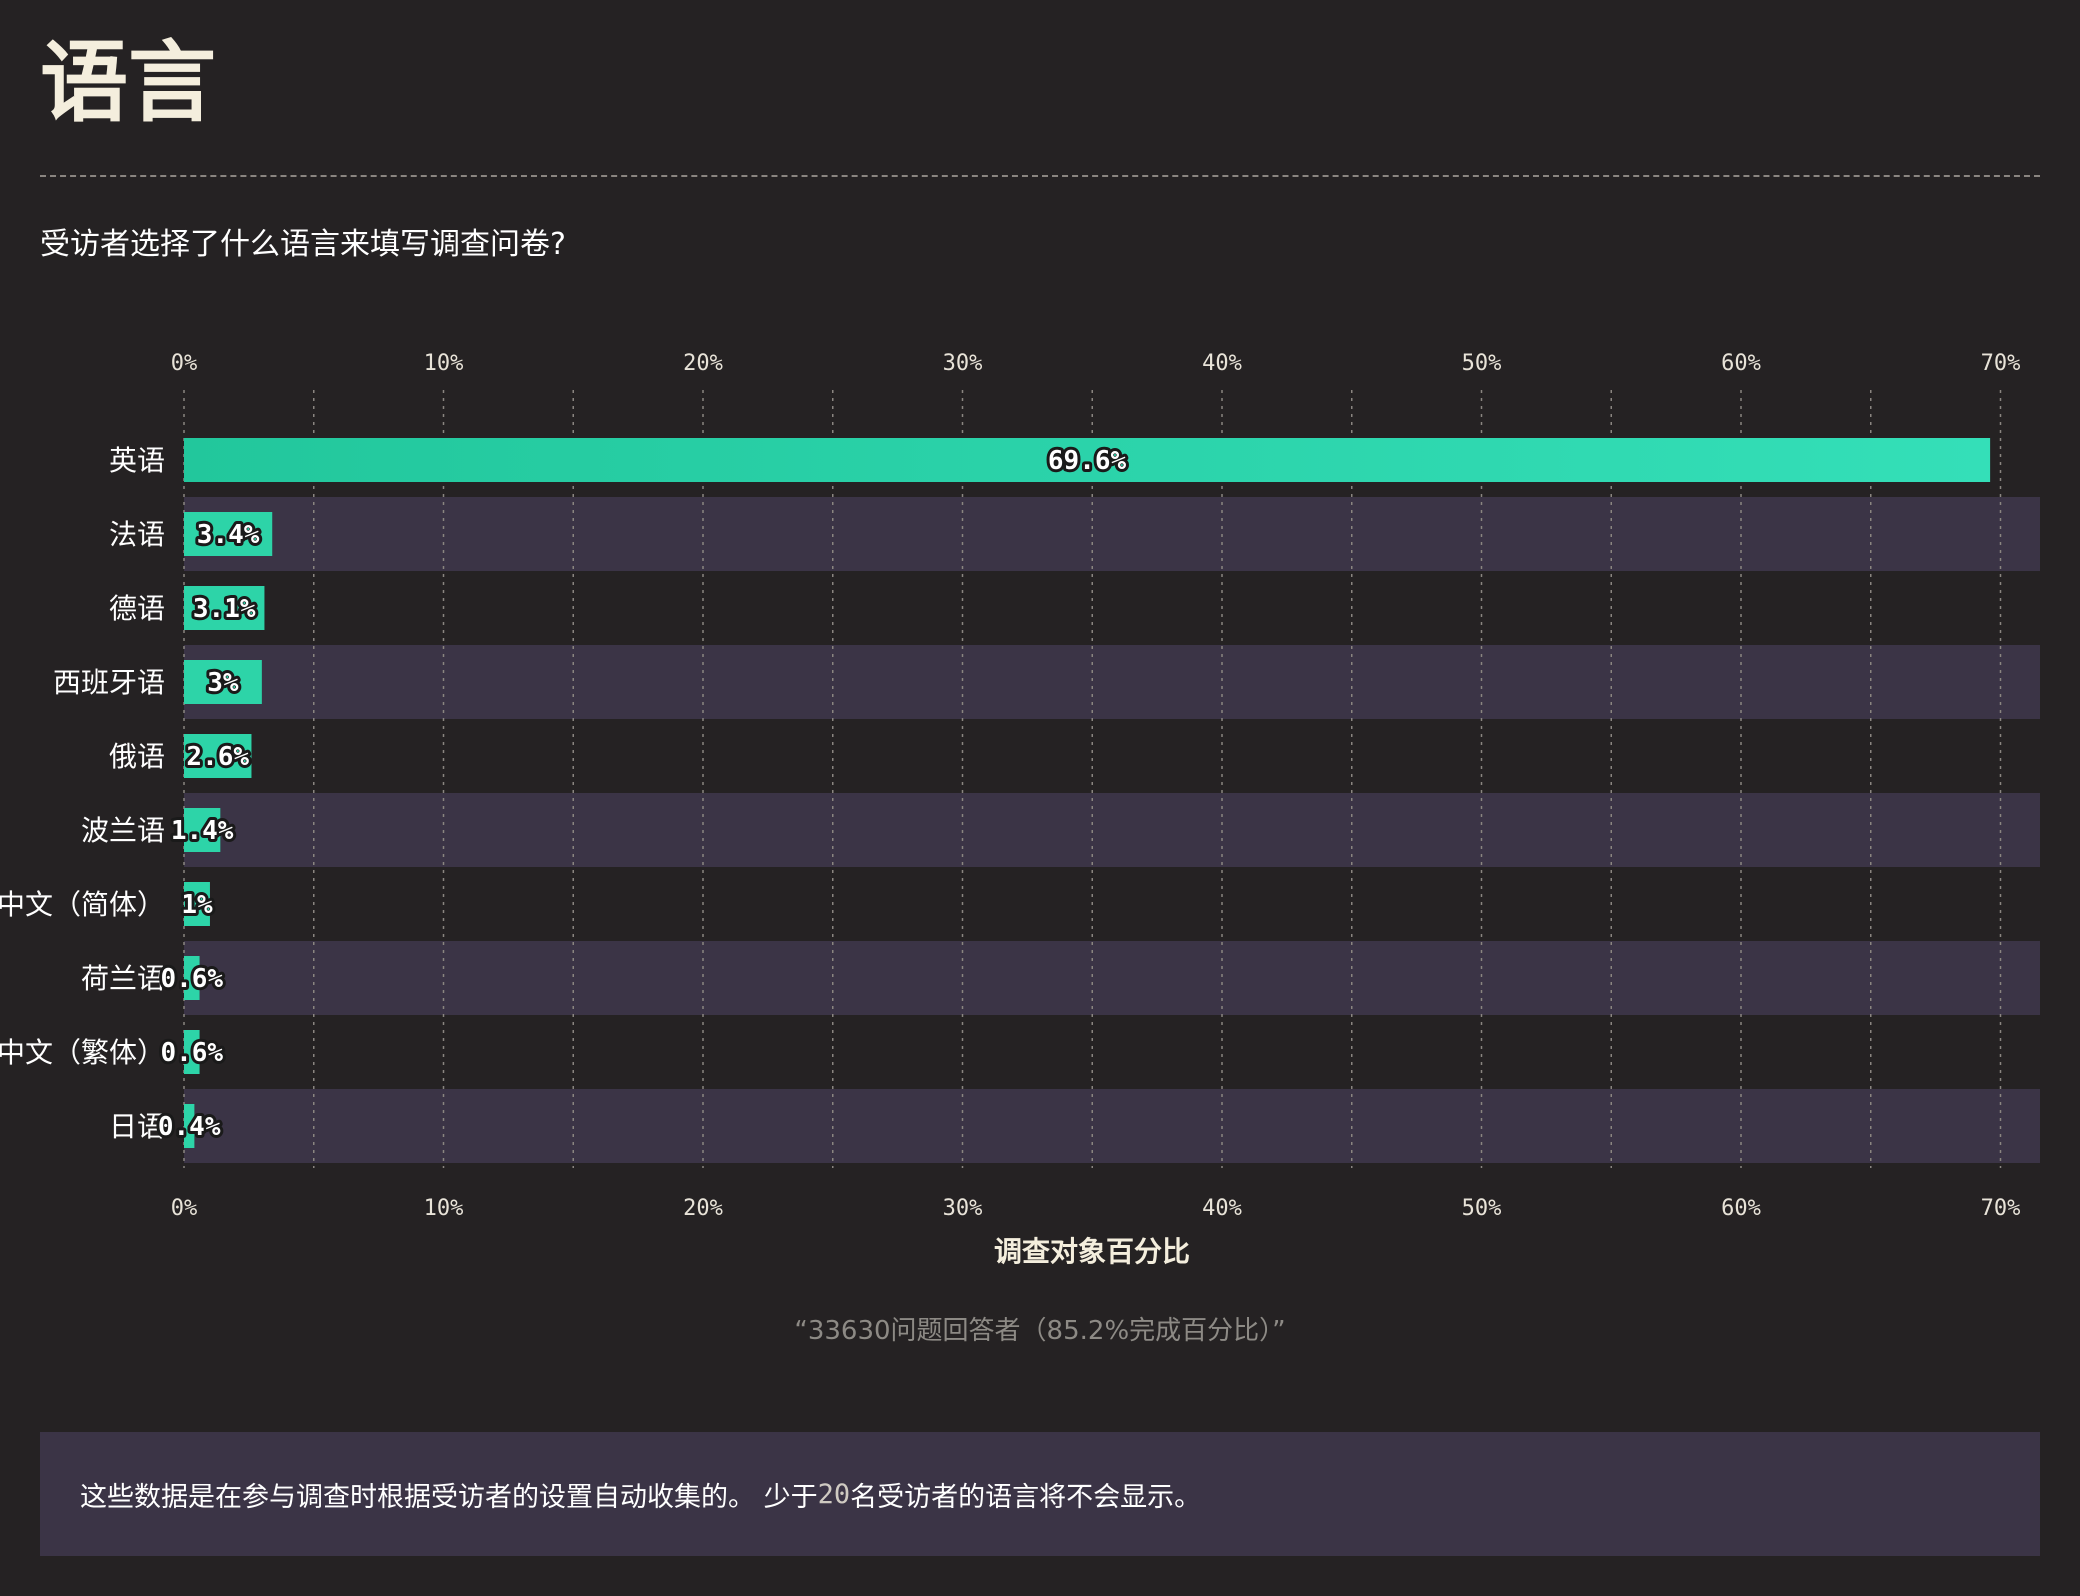 This screenshot has height=1596, width=2080. Describe the element at coordinates (703, 363) in the screenshot. I see `x-tick-label-top: 20%` at that location.